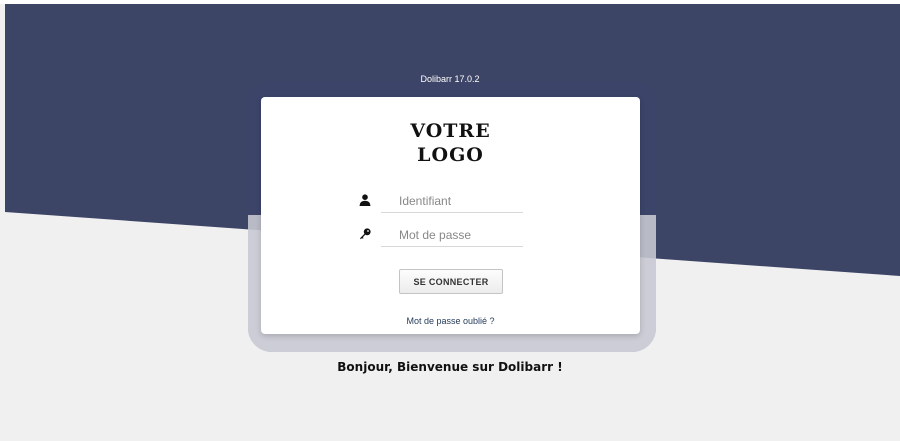 This screenshot has width=900, height=441. I want to click on user-icon, so click(365, 200).